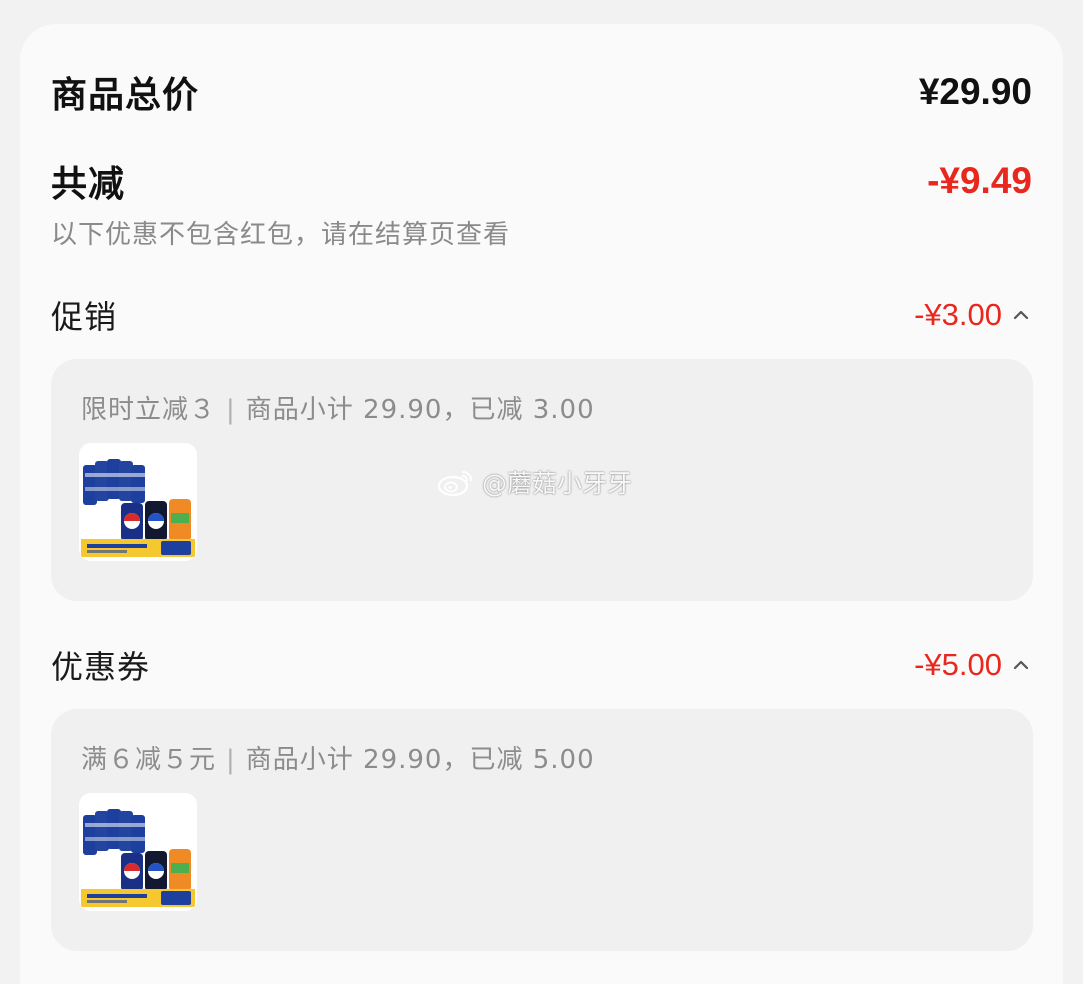 This screenshot has width=1083, height=984. Describe the element at coordinates (958, 314) in the screenshot. I see `promotion-amount: -¥3.00` at that location.